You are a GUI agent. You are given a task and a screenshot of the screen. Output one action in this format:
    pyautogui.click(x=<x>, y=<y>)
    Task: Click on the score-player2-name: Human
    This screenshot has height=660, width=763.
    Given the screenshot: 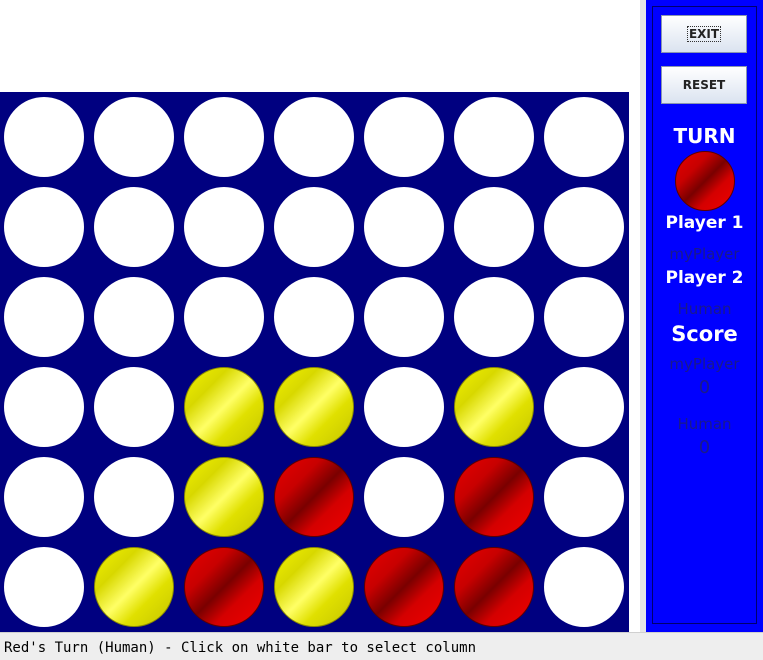 What is the action you would take?
    pyautogui.click(x=704, y=424)
    